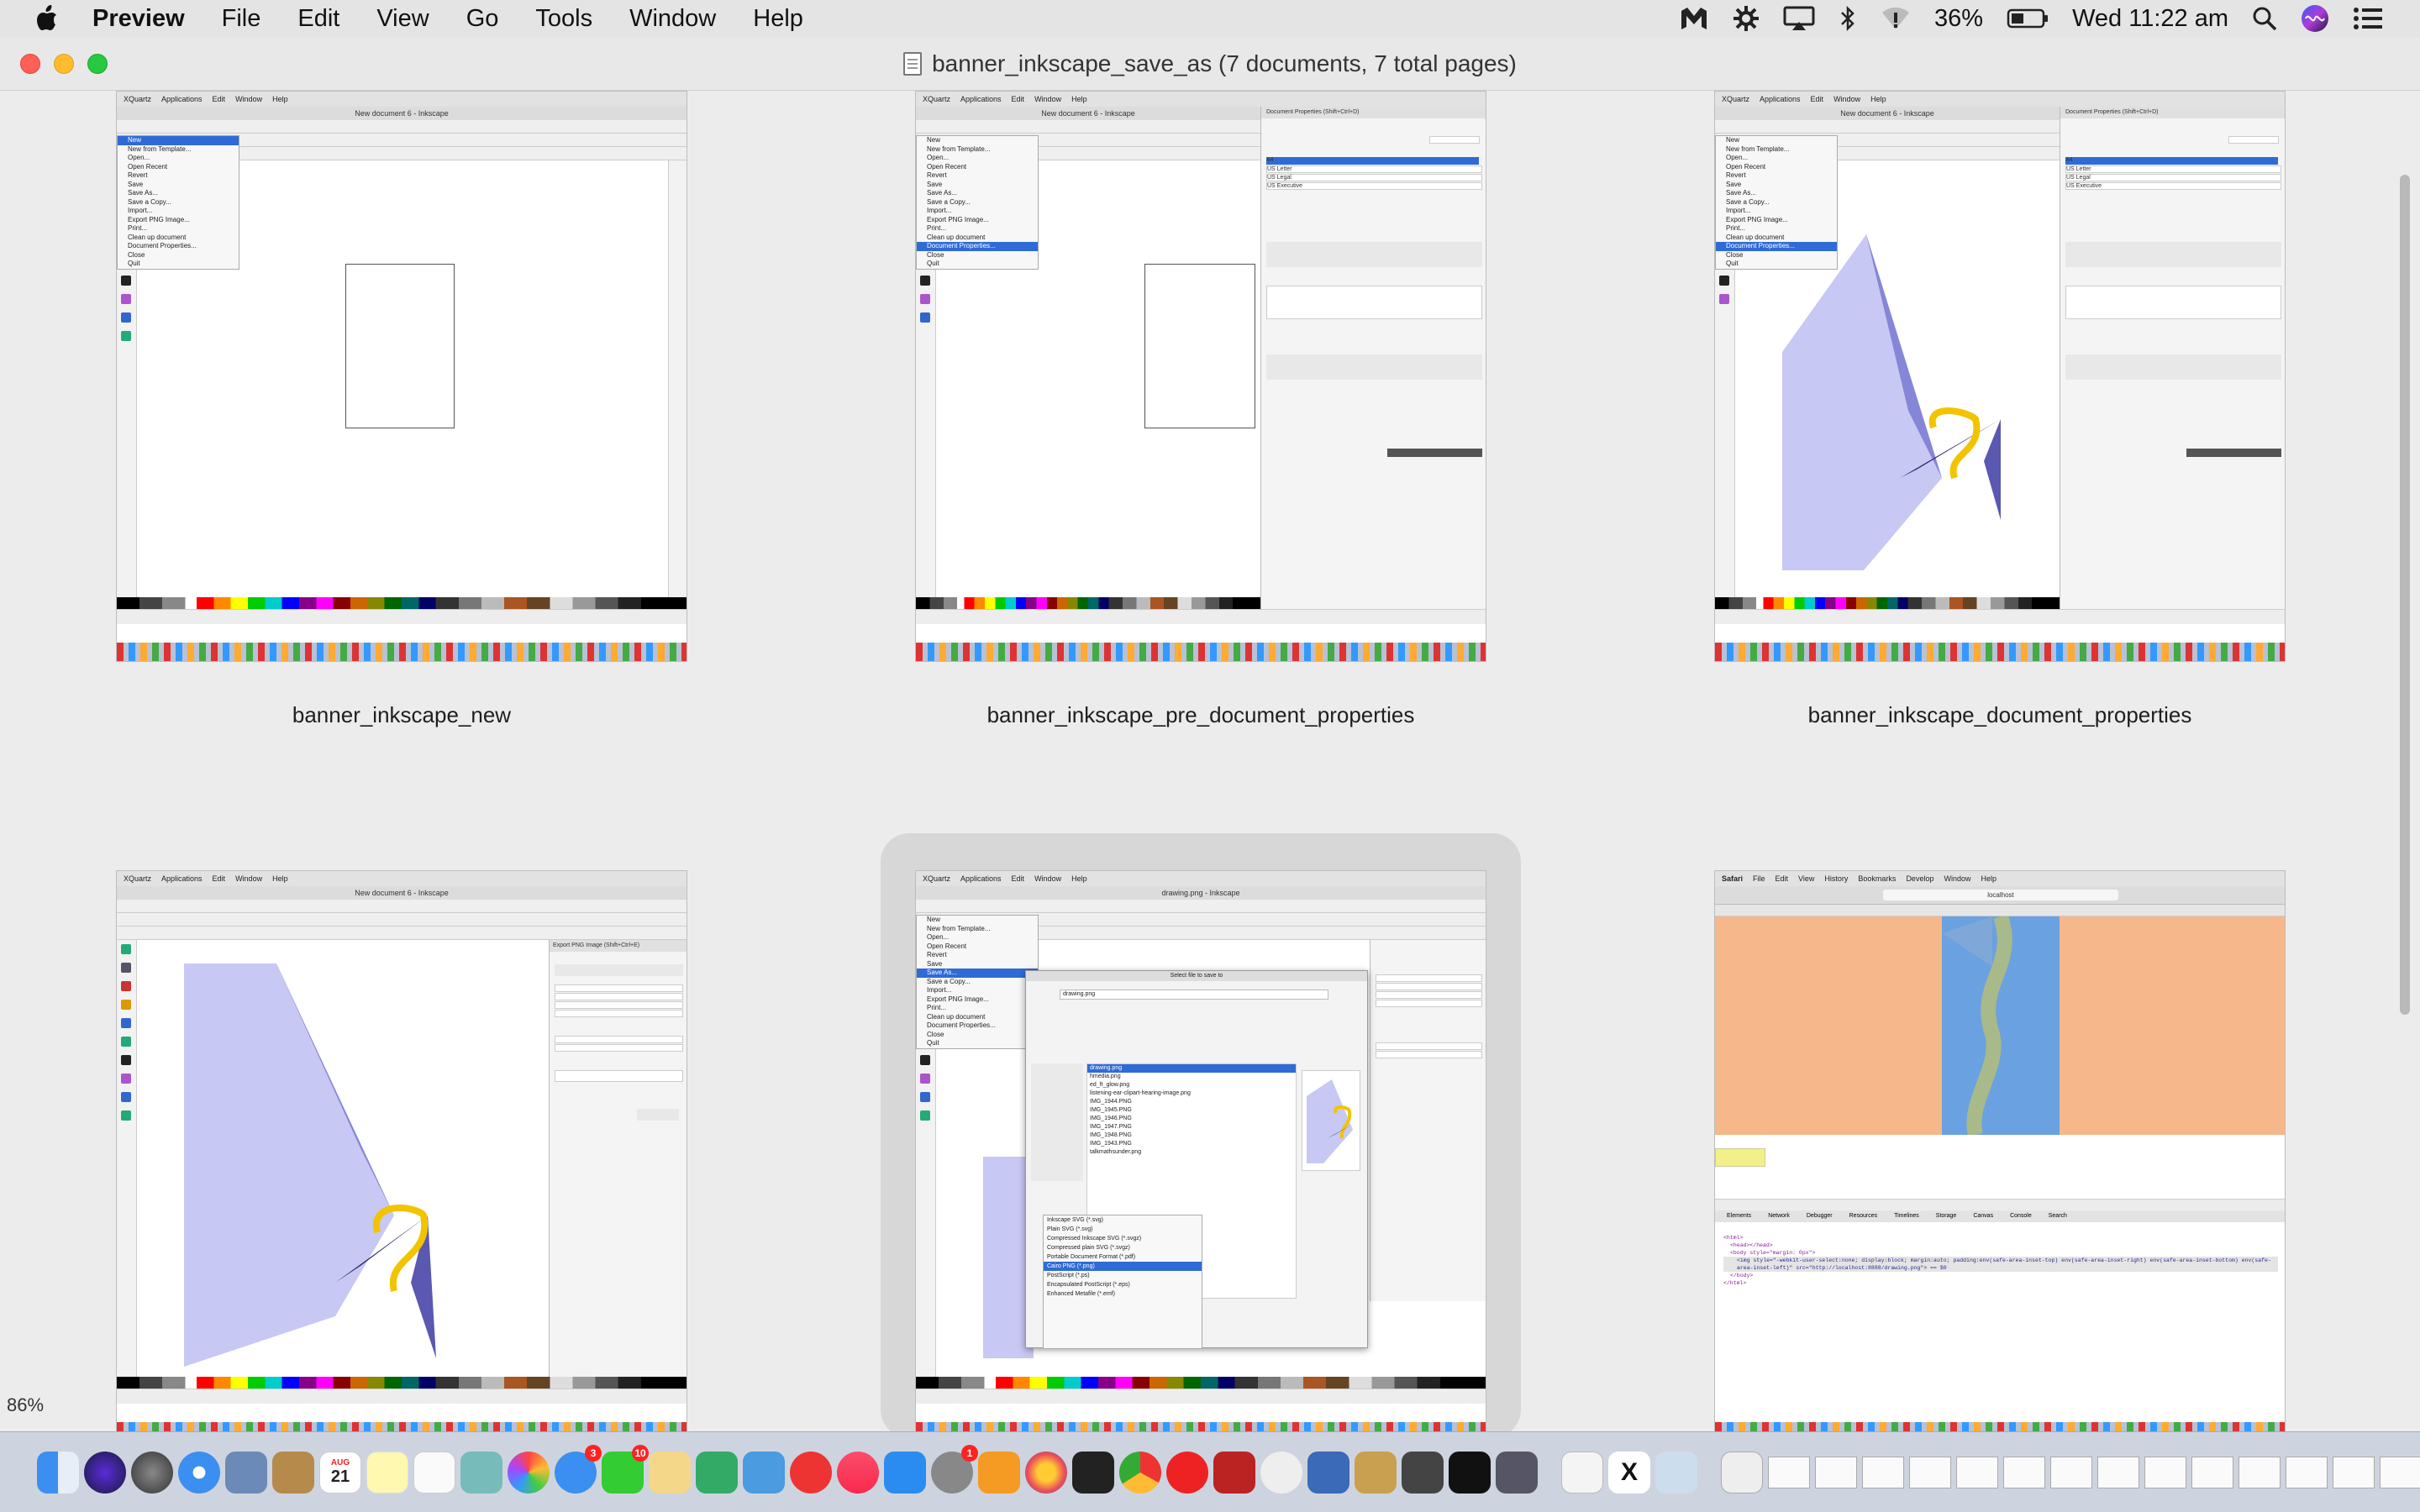  Describe the element at coordinates (1470, 1472) in the screenshot. I see `terminal-icon` at that location.